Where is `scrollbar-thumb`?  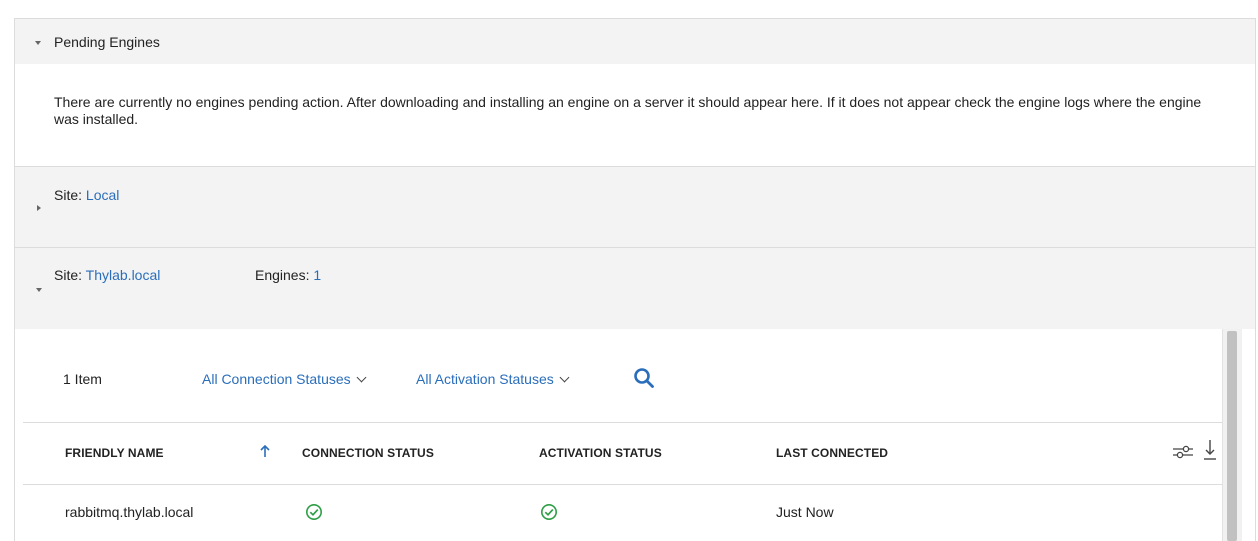 scrollbar-thumb is located at coordinates (1232, 436).